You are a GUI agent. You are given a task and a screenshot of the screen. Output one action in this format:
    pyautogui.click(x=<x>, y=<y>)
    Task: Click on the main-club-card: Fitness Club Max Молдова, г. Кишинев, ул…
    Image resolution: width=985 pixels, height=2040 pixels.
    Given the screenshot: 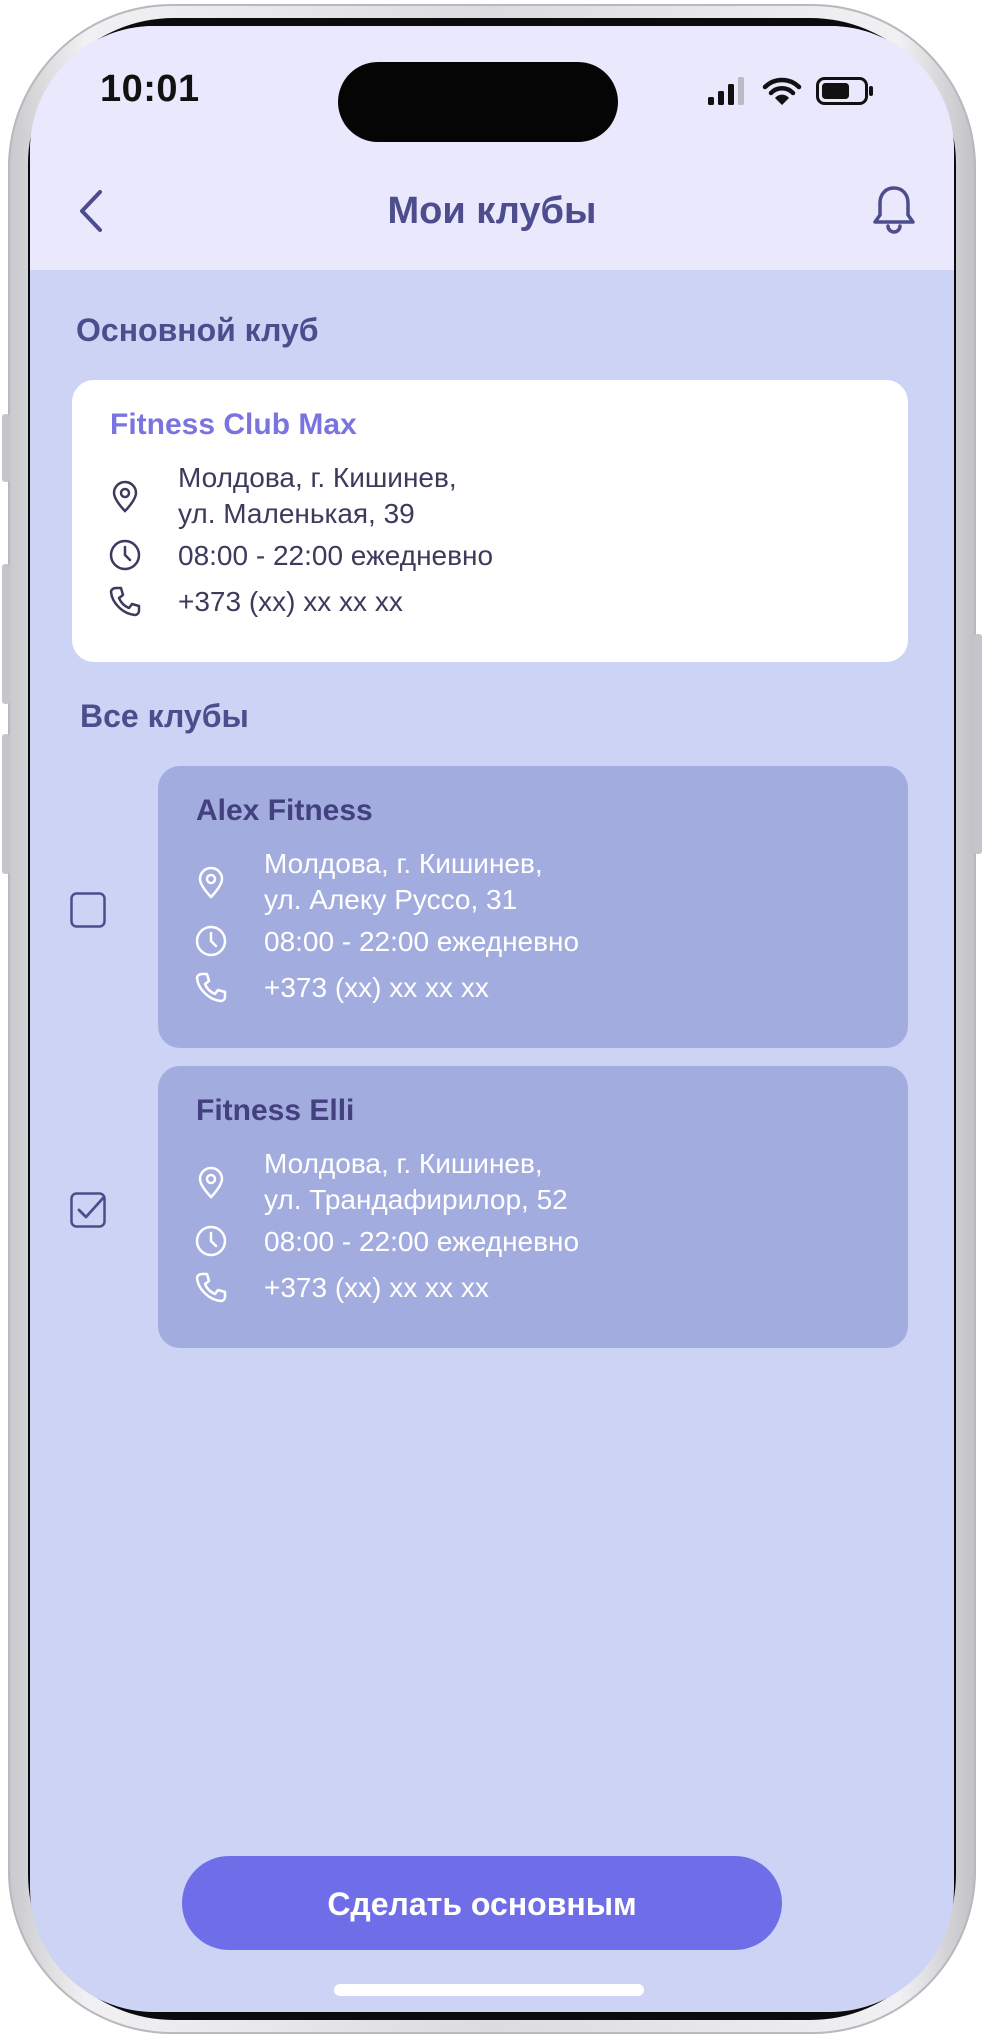 What is the action you would take?
    pyautogui.click(x=490, y=521)
    